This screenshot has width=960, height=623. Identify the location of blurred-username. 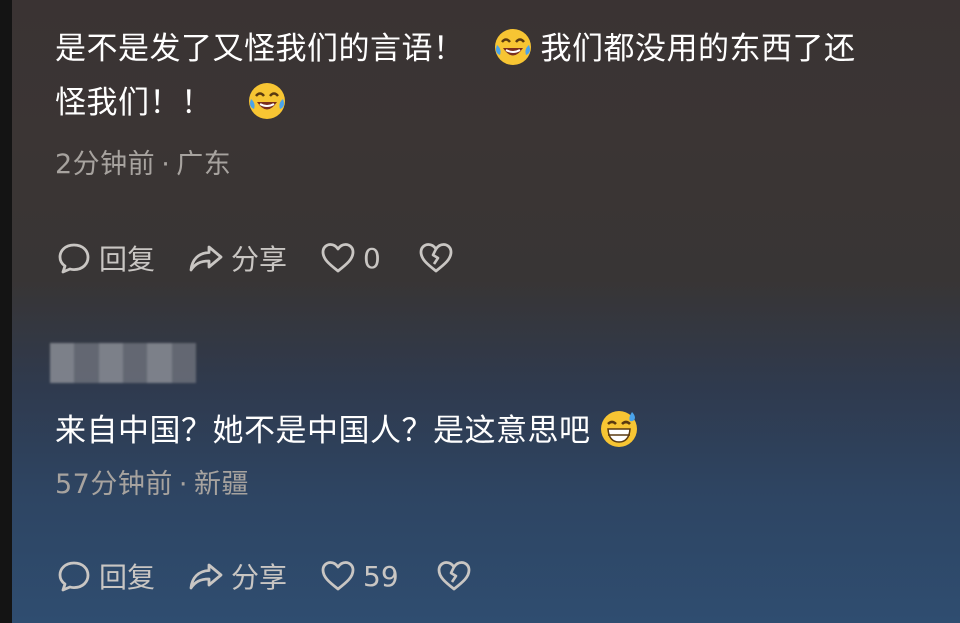
(123, 363).